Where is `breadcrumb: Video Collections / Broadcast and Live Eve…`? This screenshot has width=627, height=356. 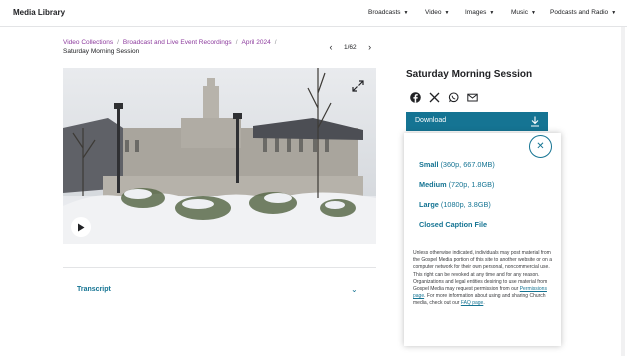 breadcrumb: Video Collections / Broadcast and Live Eve… is located at coordinates (172, 42).